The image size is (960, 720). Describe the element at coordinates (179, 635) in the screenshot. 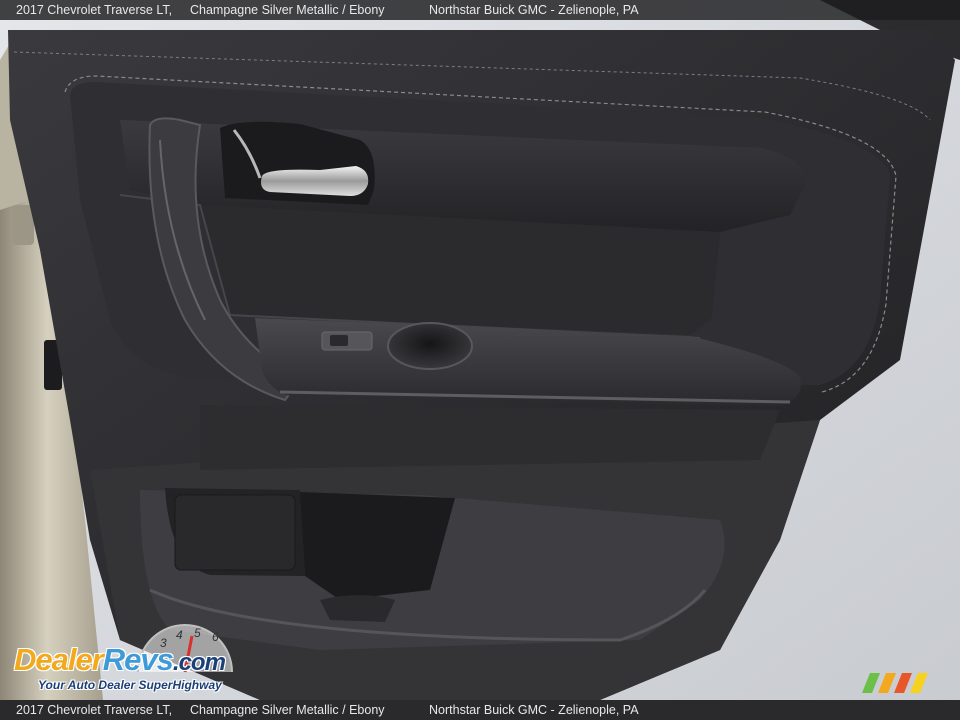

I see `gauge-digit: 4` at that location.